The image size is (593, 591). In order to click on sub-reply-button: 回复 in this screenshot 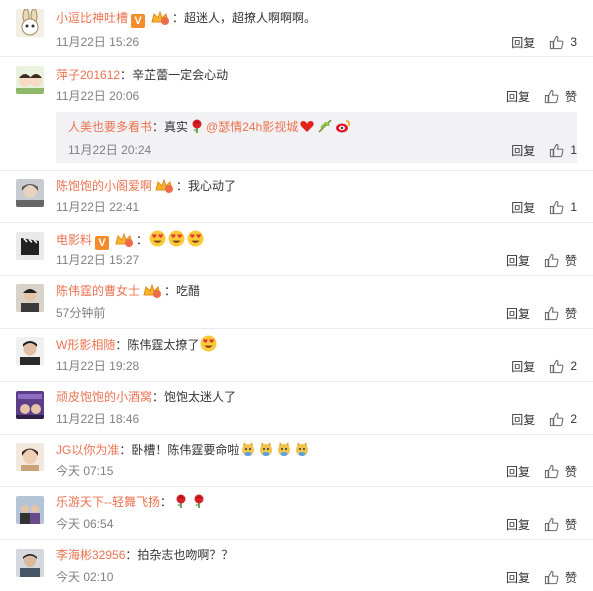, I will do `click(523, 150)`.